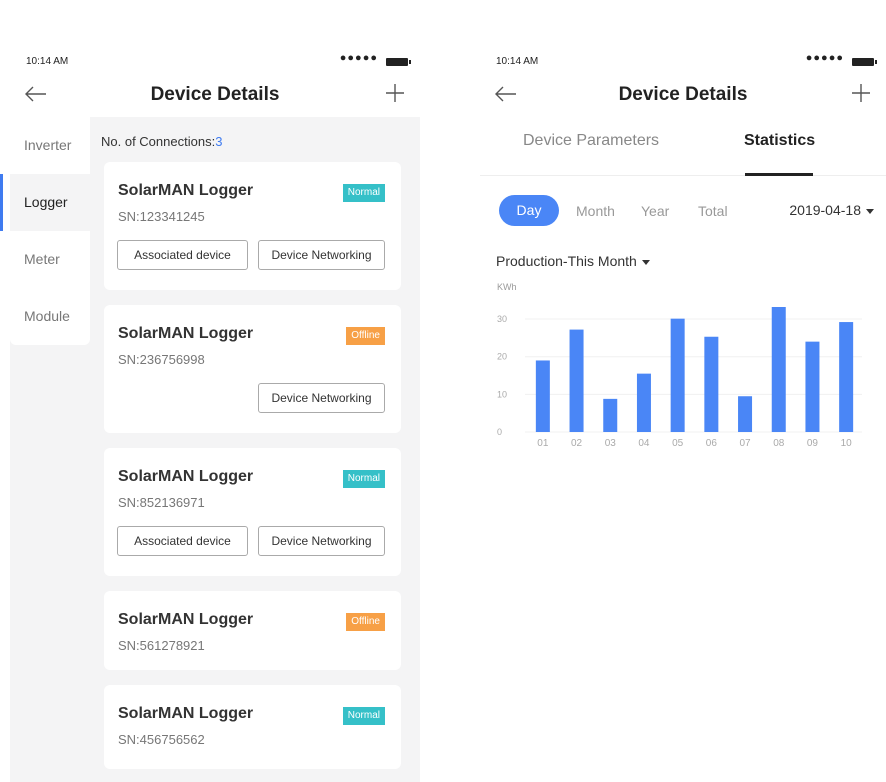 This screenshot has width=886, height=782. What do you see at coordinates (502, 357) in the screenshot?
I see `y-tick-label: 20` at bounding box center [502, 357].